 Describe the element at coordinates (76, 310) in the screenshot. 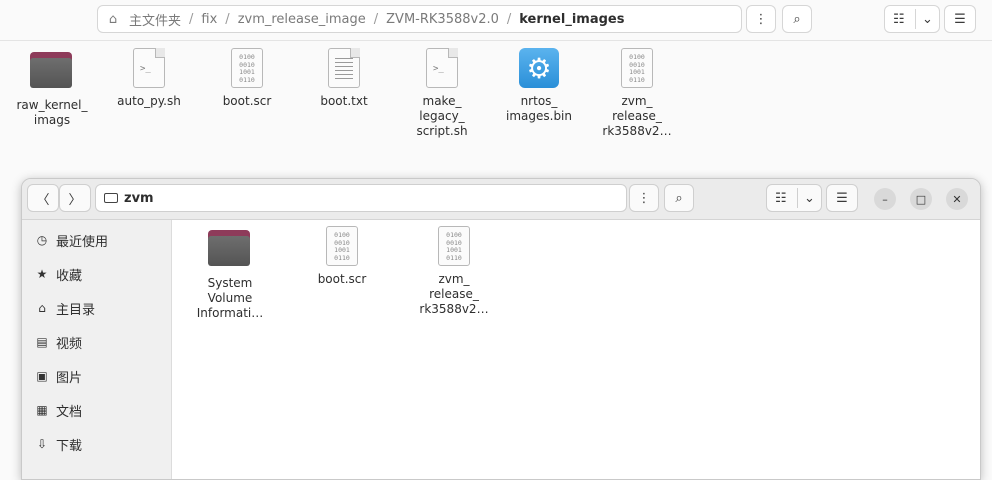

I see `sidebar-item-label: 主目录` at that location.